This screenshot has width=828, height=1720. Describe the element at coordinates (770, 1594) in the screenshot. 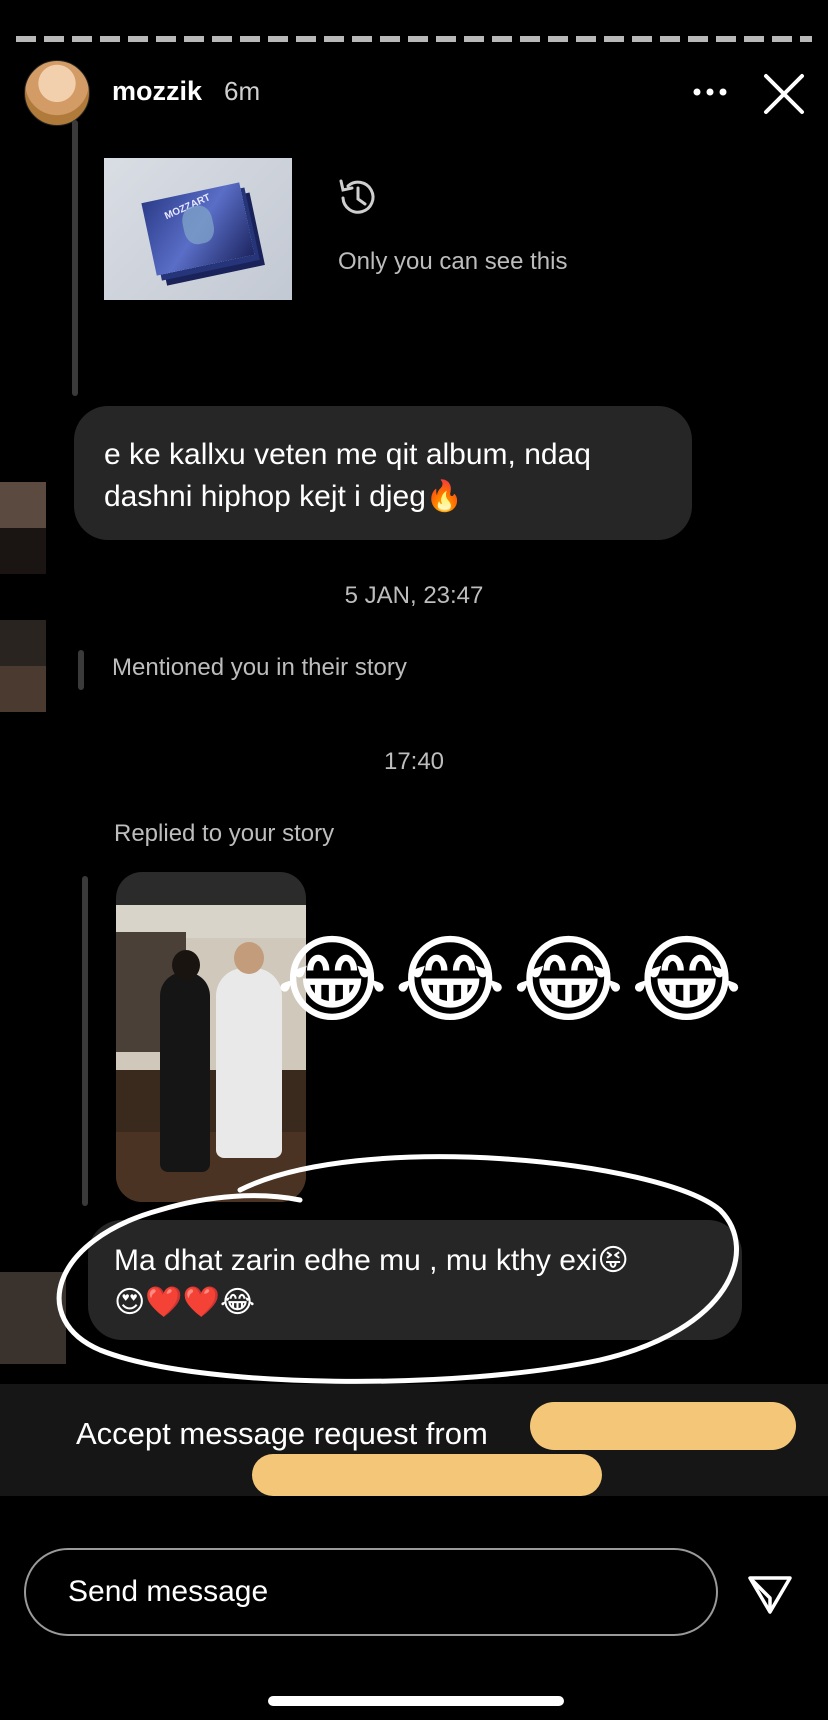

I see `send-icon` at that location.